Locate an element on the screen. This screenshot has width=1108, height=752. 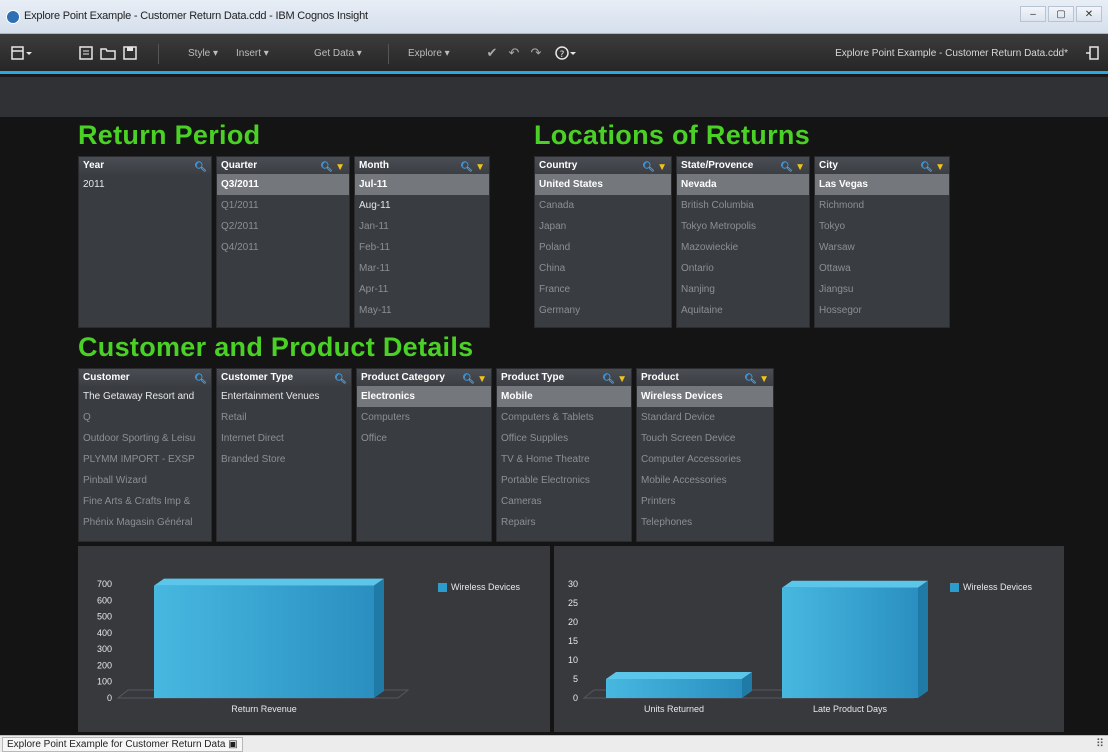
list-item: Las Vegas is located at coordinates (882, 184).